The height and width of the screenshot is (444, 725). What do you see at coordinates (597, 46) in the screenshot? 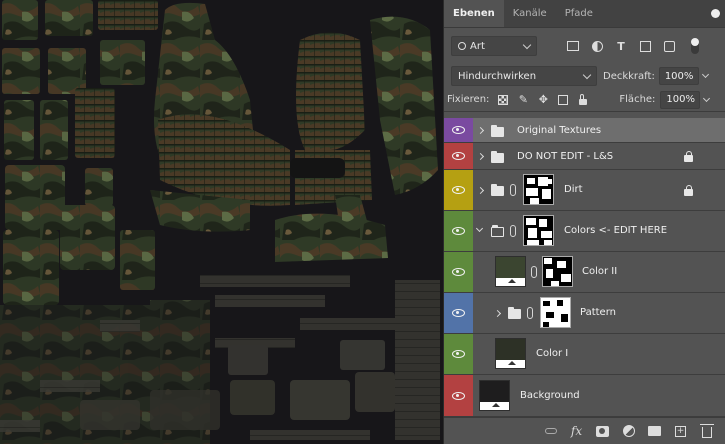
I see `filter-adjustment-layer-icon` at bounding box center [597, 46].